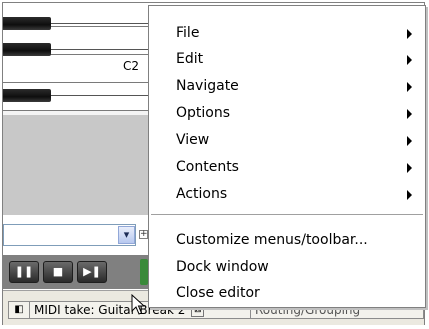 The height and width of the screenshot is (329, 429). Describe the element at coordinates (218, 293) in the screenshot. I see `menu-item-label: Close editor` at that location.